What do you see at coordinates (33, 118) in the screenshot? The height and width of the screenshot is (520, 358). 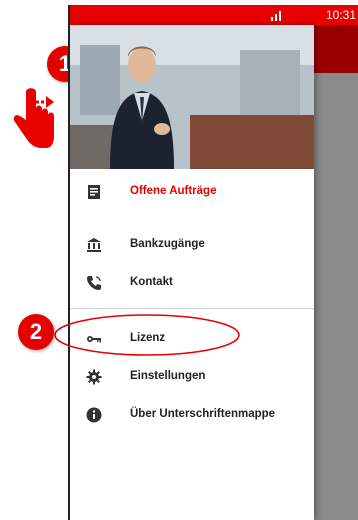 I see `swipe-hand-icon` at bounding box center [33, 118].